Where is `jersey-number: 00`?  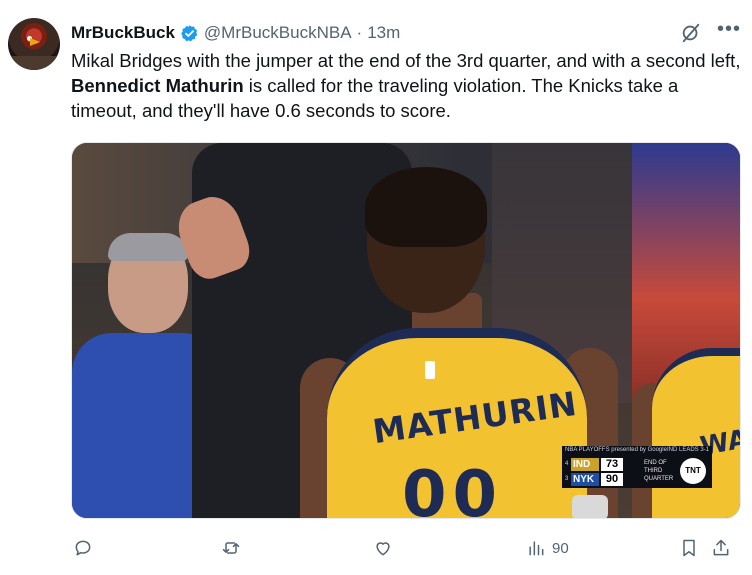 jersey-number: 00 is located at coordinates (453, 488).